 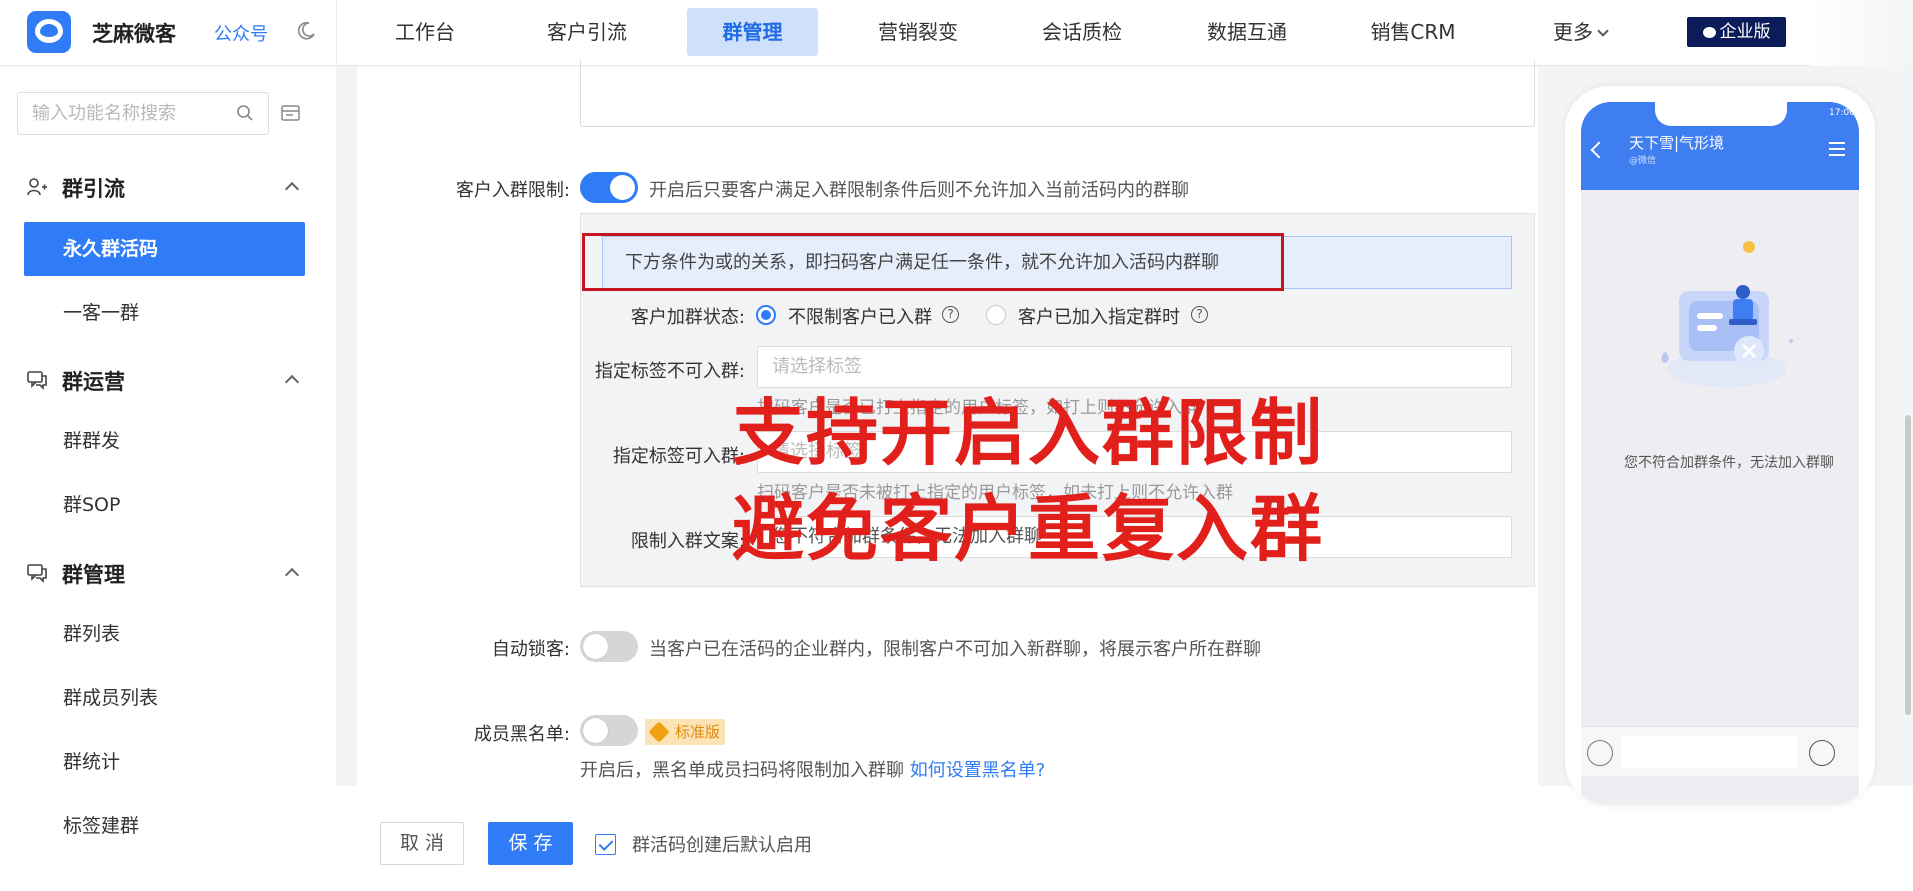 I want to click on blacklist-label: 成员黑名单:, so click(x=521, y=734).